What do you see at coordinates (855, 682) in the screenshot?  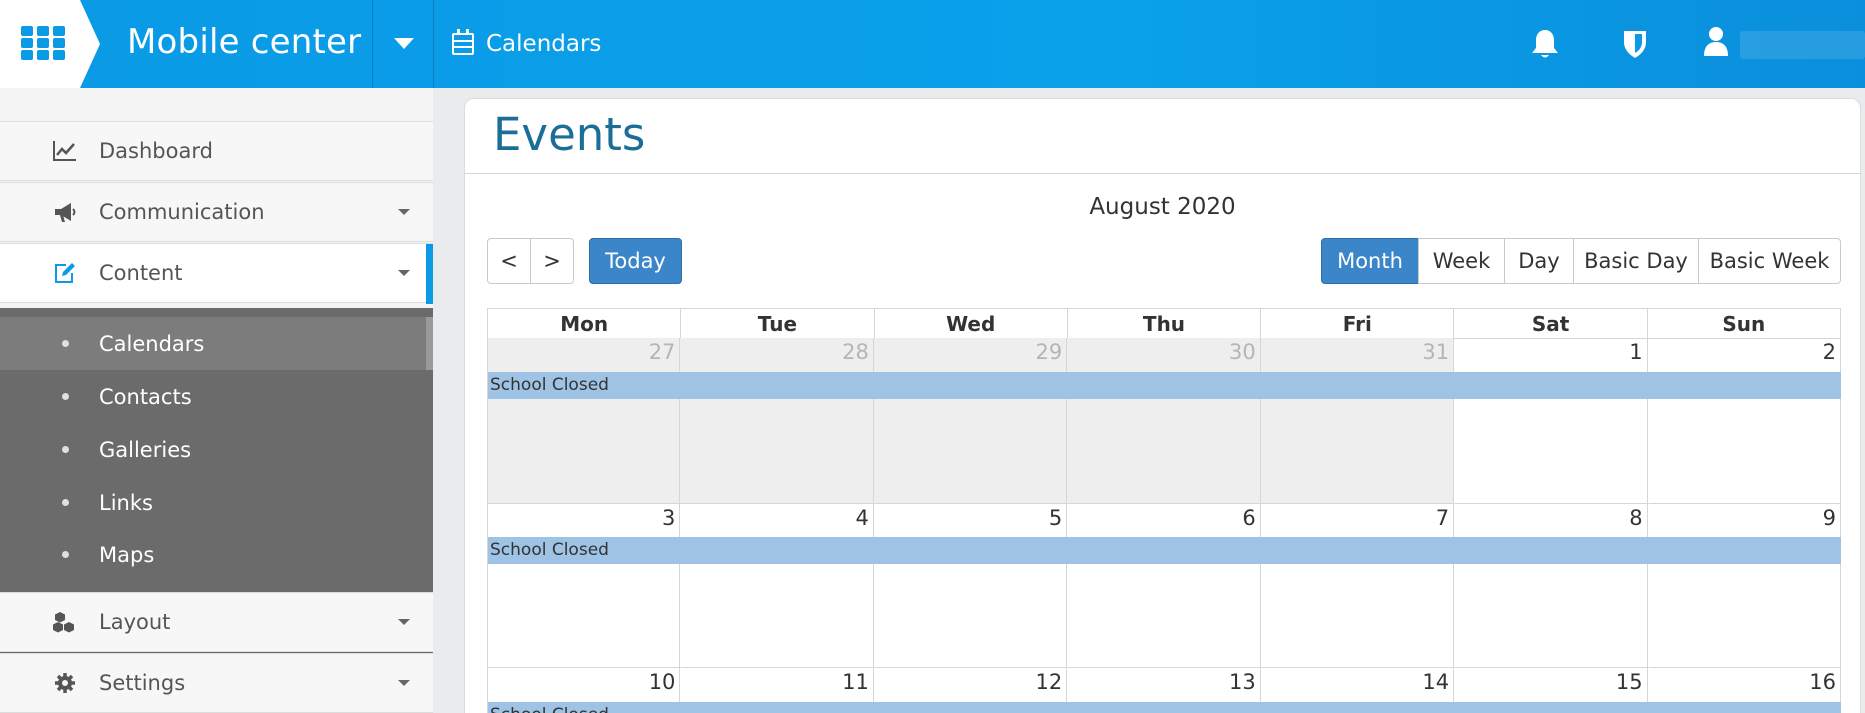 I see `day-number: 11` at bounding box center [855, 682].